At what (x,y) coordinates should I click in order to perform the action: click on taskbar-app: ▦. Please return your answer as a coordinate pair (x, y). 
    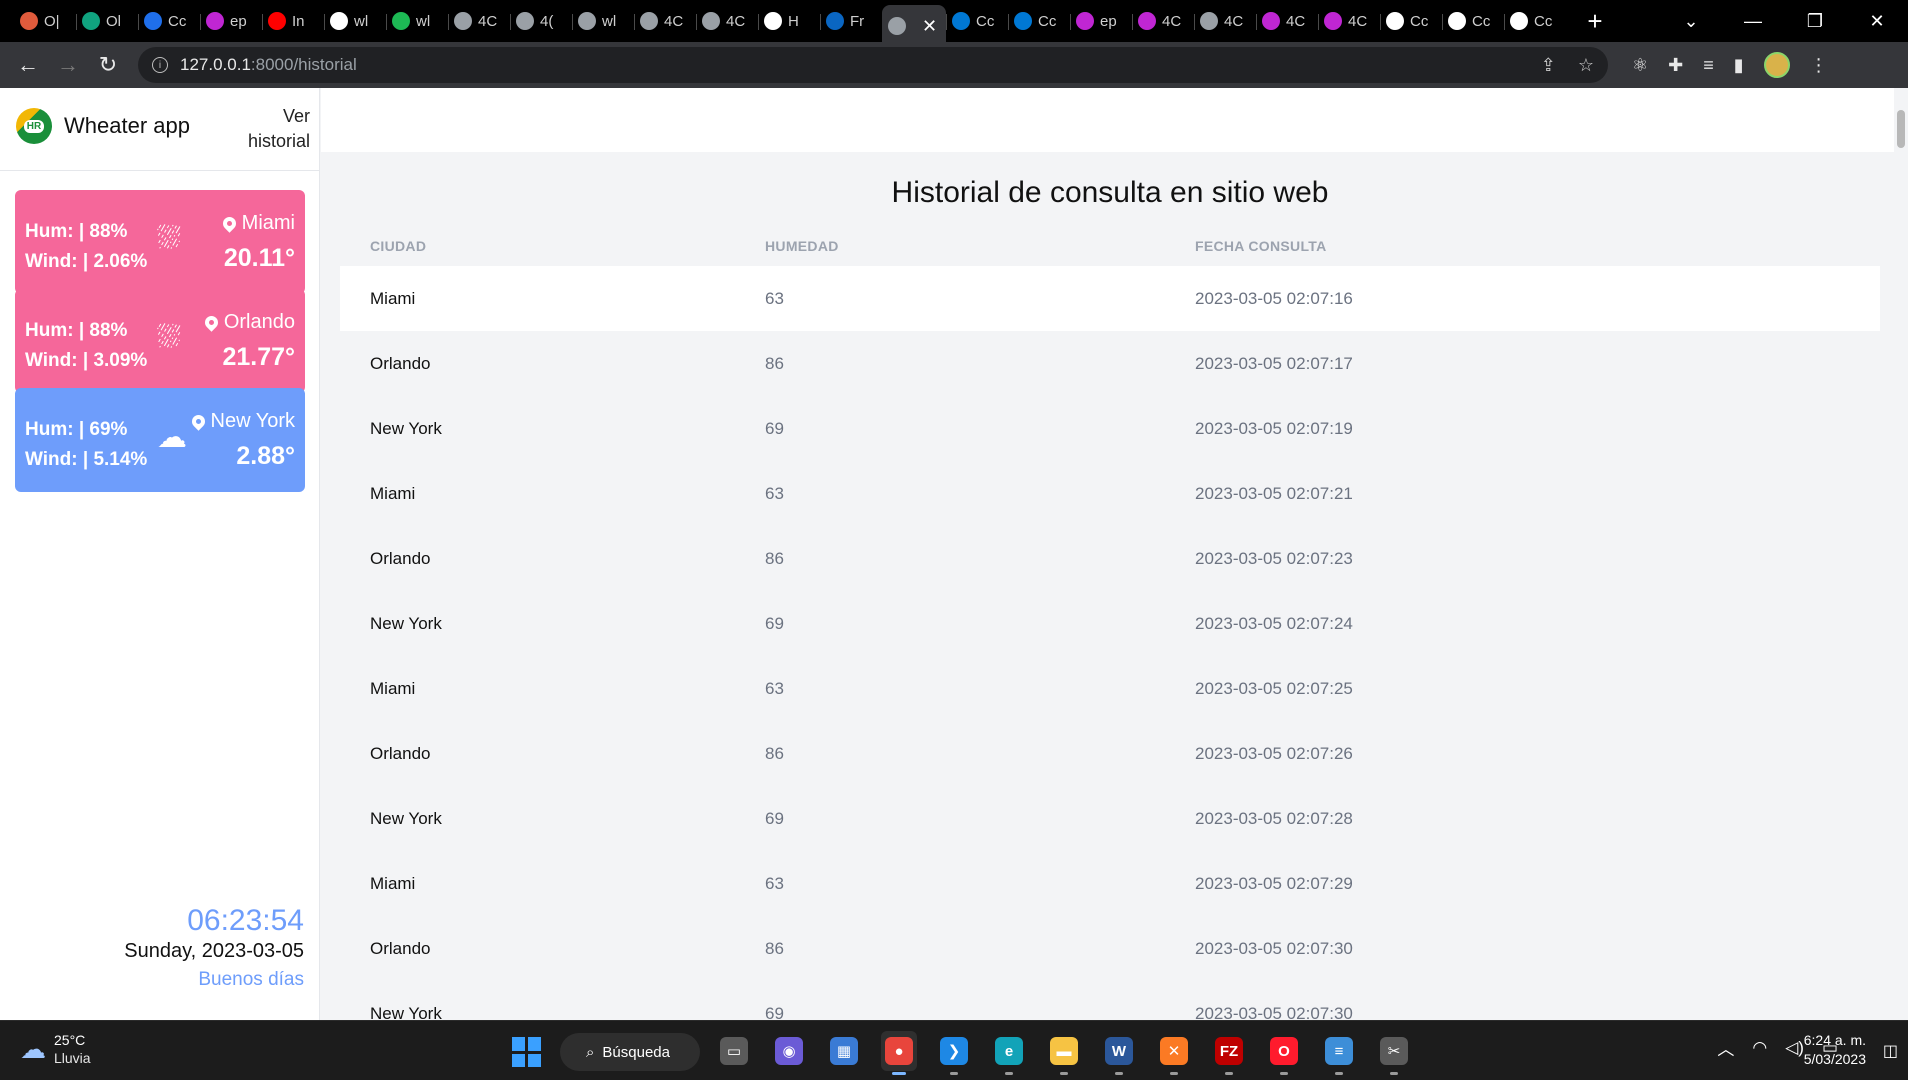
    Looking at the image, I should click on (844, 1051).